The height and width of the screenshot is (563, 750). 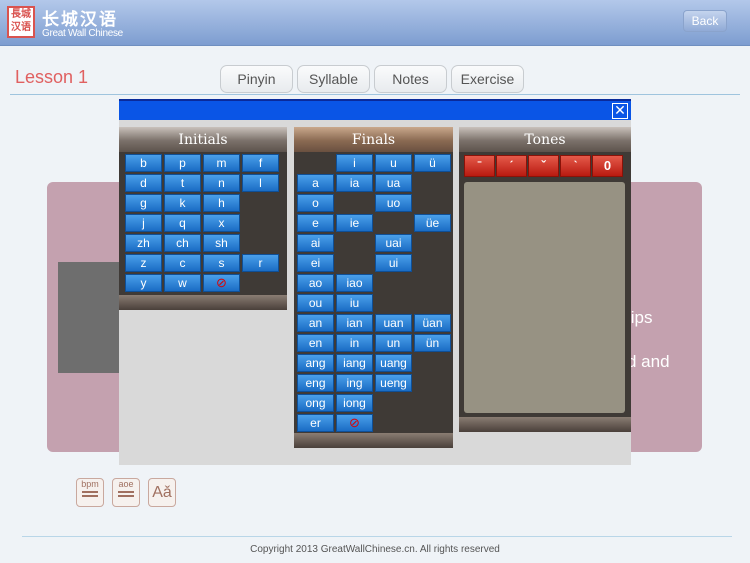 What do you see at coordinates (182, 283) in the screenshot?
I see `initials-key: w` at bounding box center [182, 283].